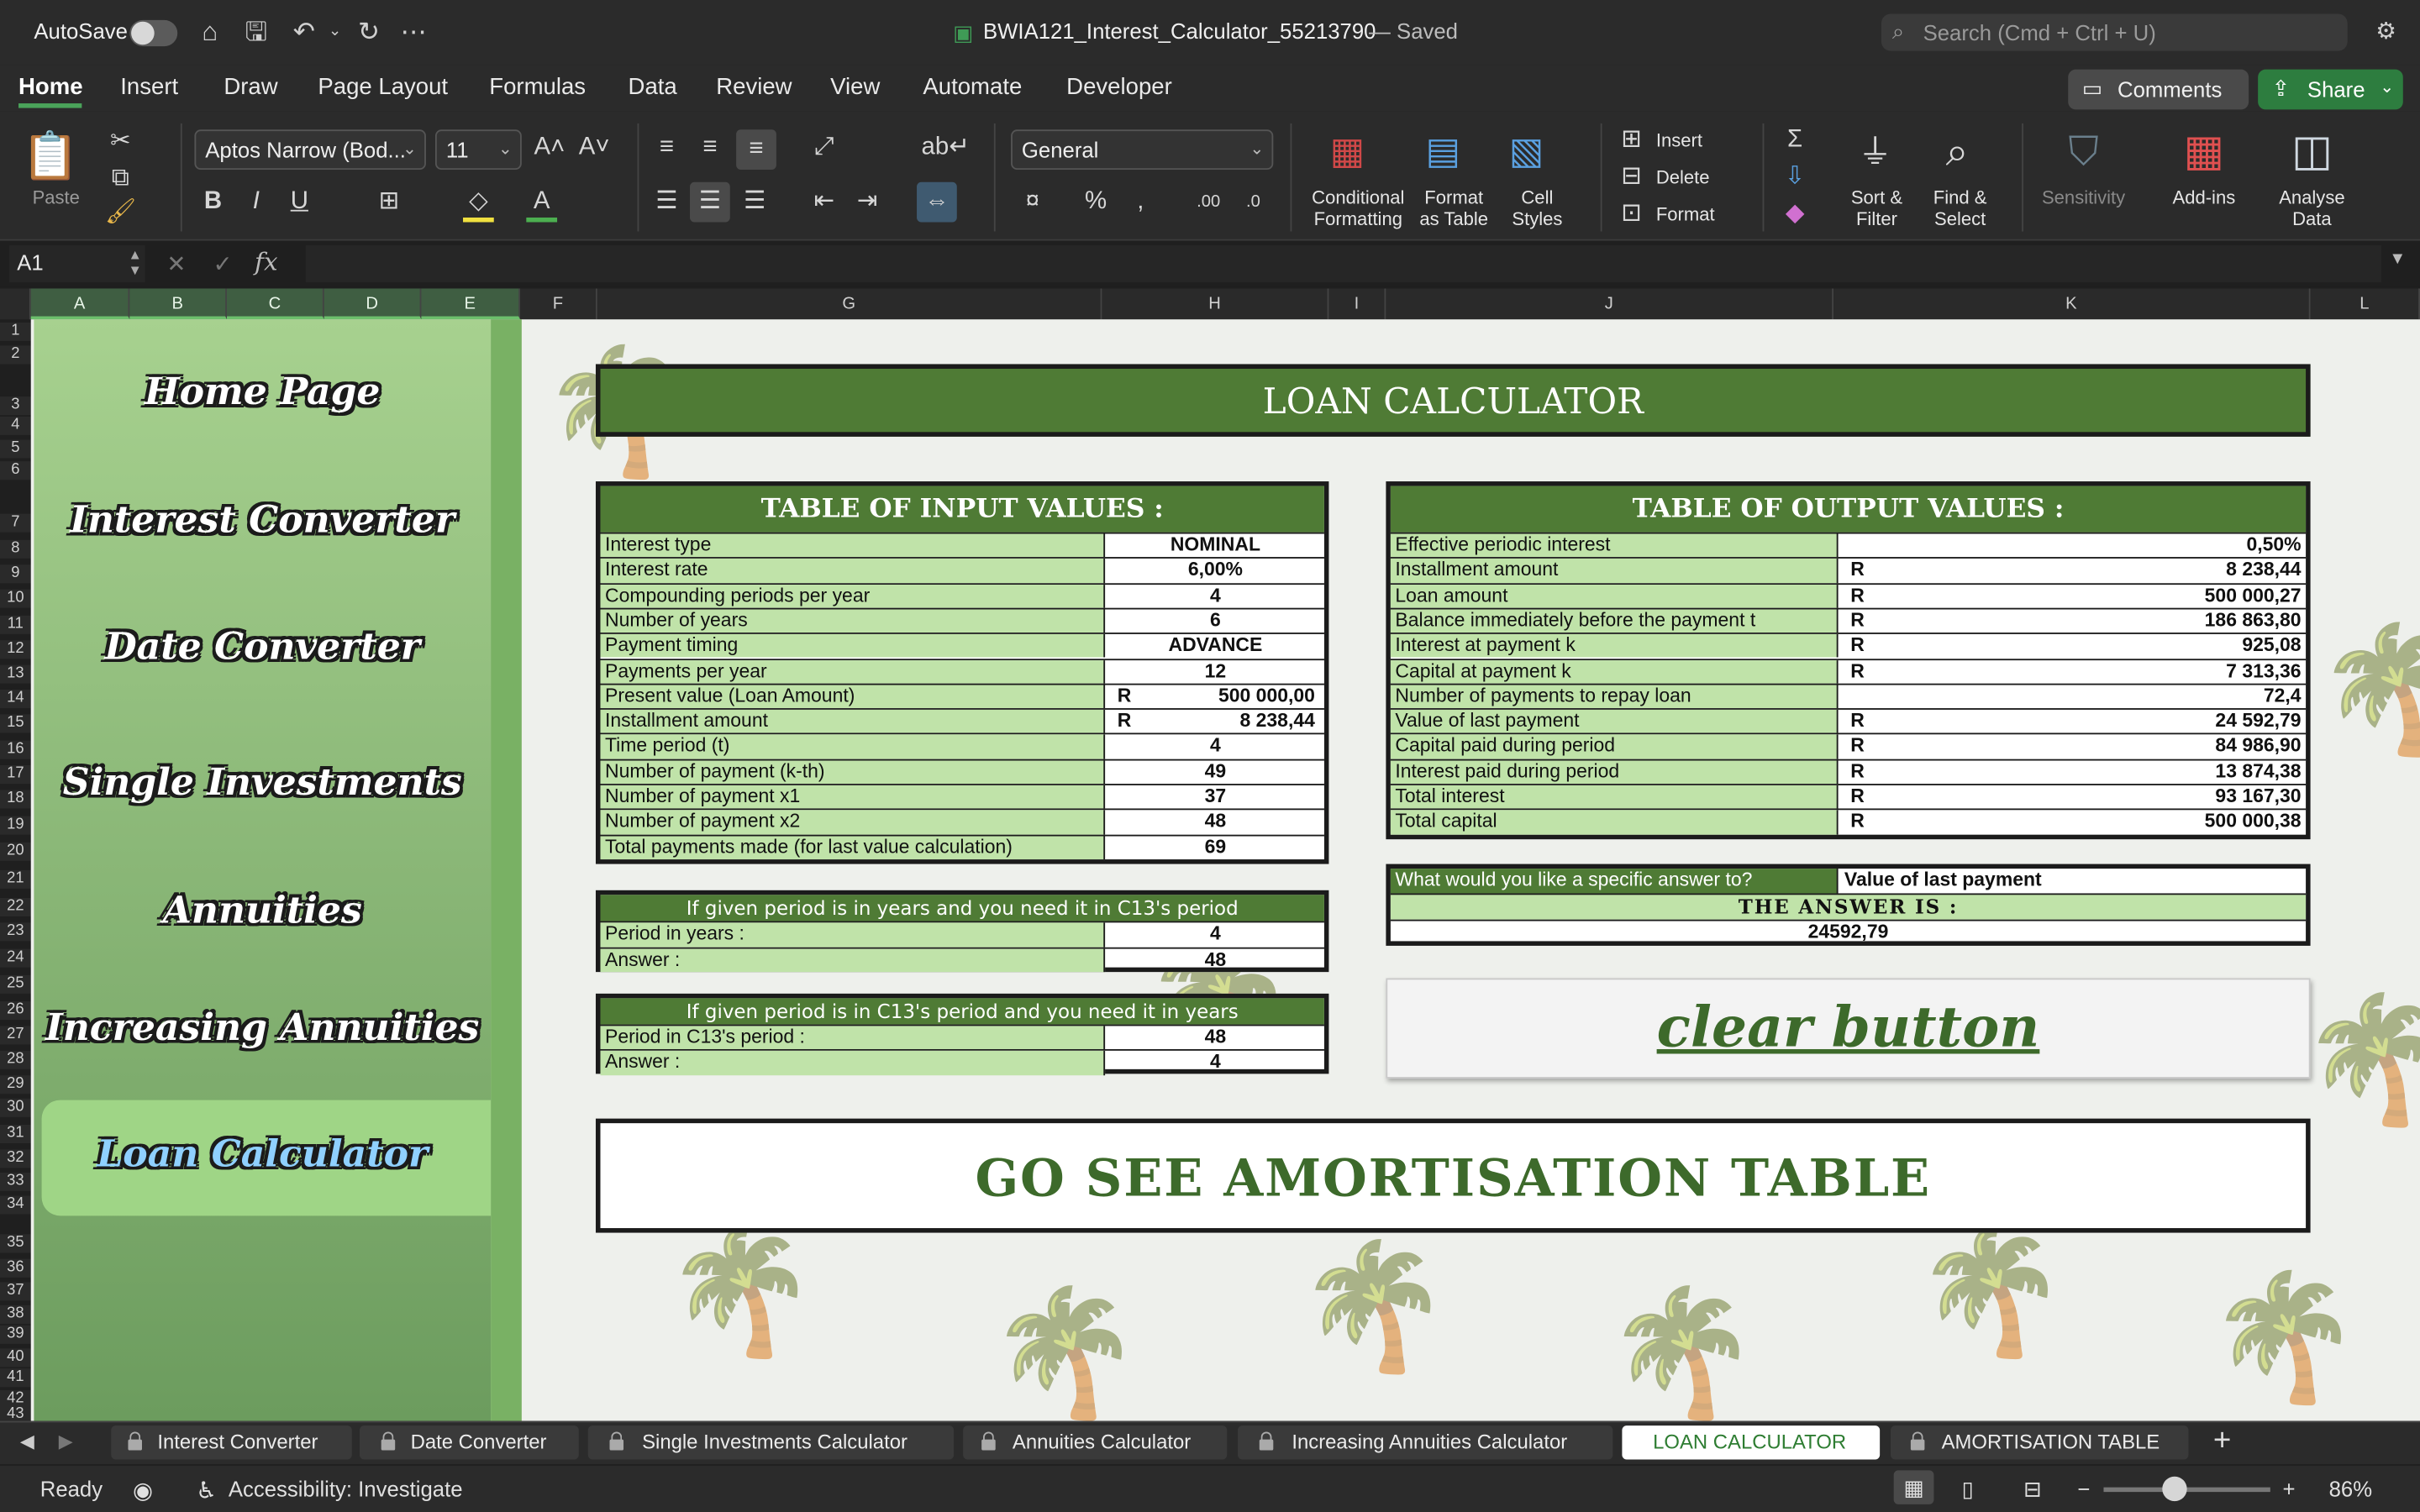  What do you see at coordinates (1527, 152) in the screenshot?
I see `cell-styles-icon: ▧` at bounding box center [1527, 152].